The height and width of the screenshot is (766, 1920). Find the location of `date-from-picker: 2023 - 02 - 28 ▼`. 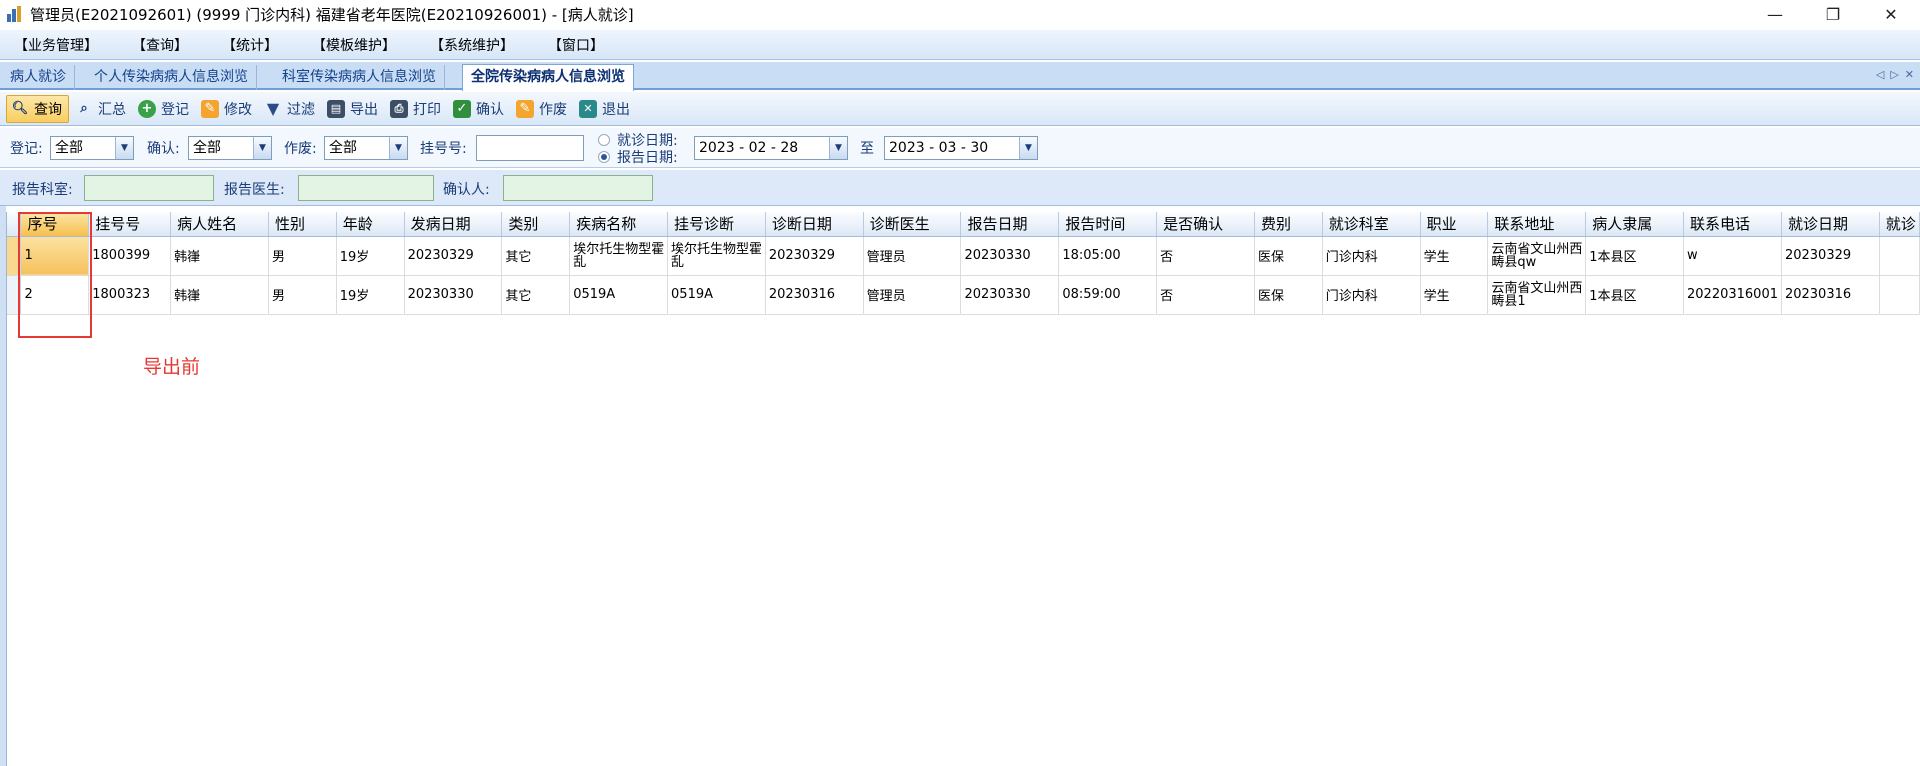

date-from-picker: 2023 - 02 - 28 ▼ is located at coordinates (771, 148).